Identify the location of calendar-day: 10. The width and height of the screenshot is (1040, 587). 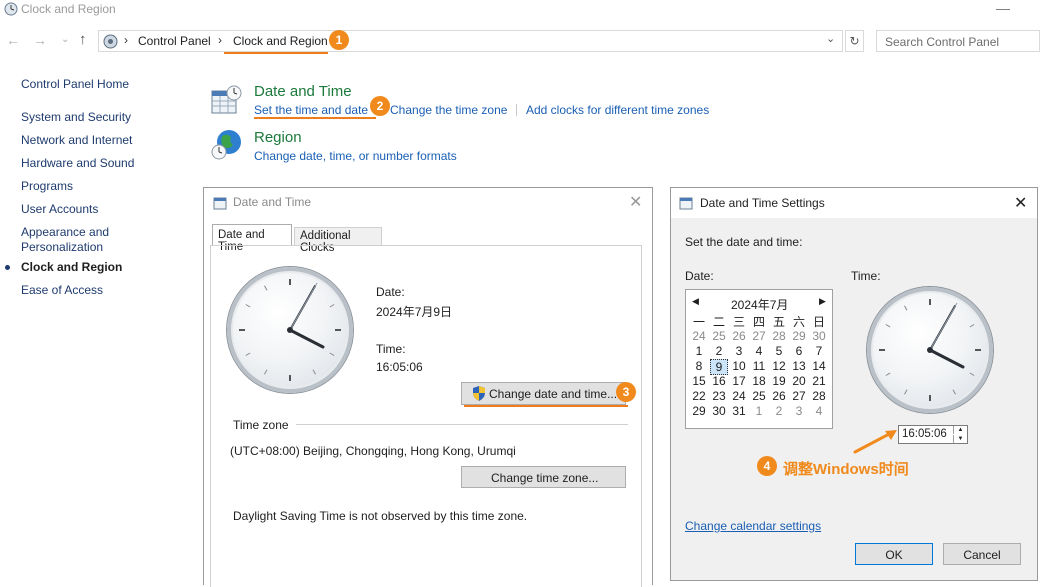
(739, 366).